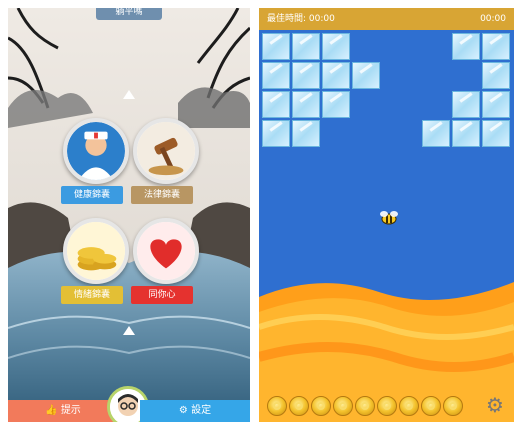 This screenshot has height=422, width=514. I want to click on emotion-icon-button, so click(96, 251).